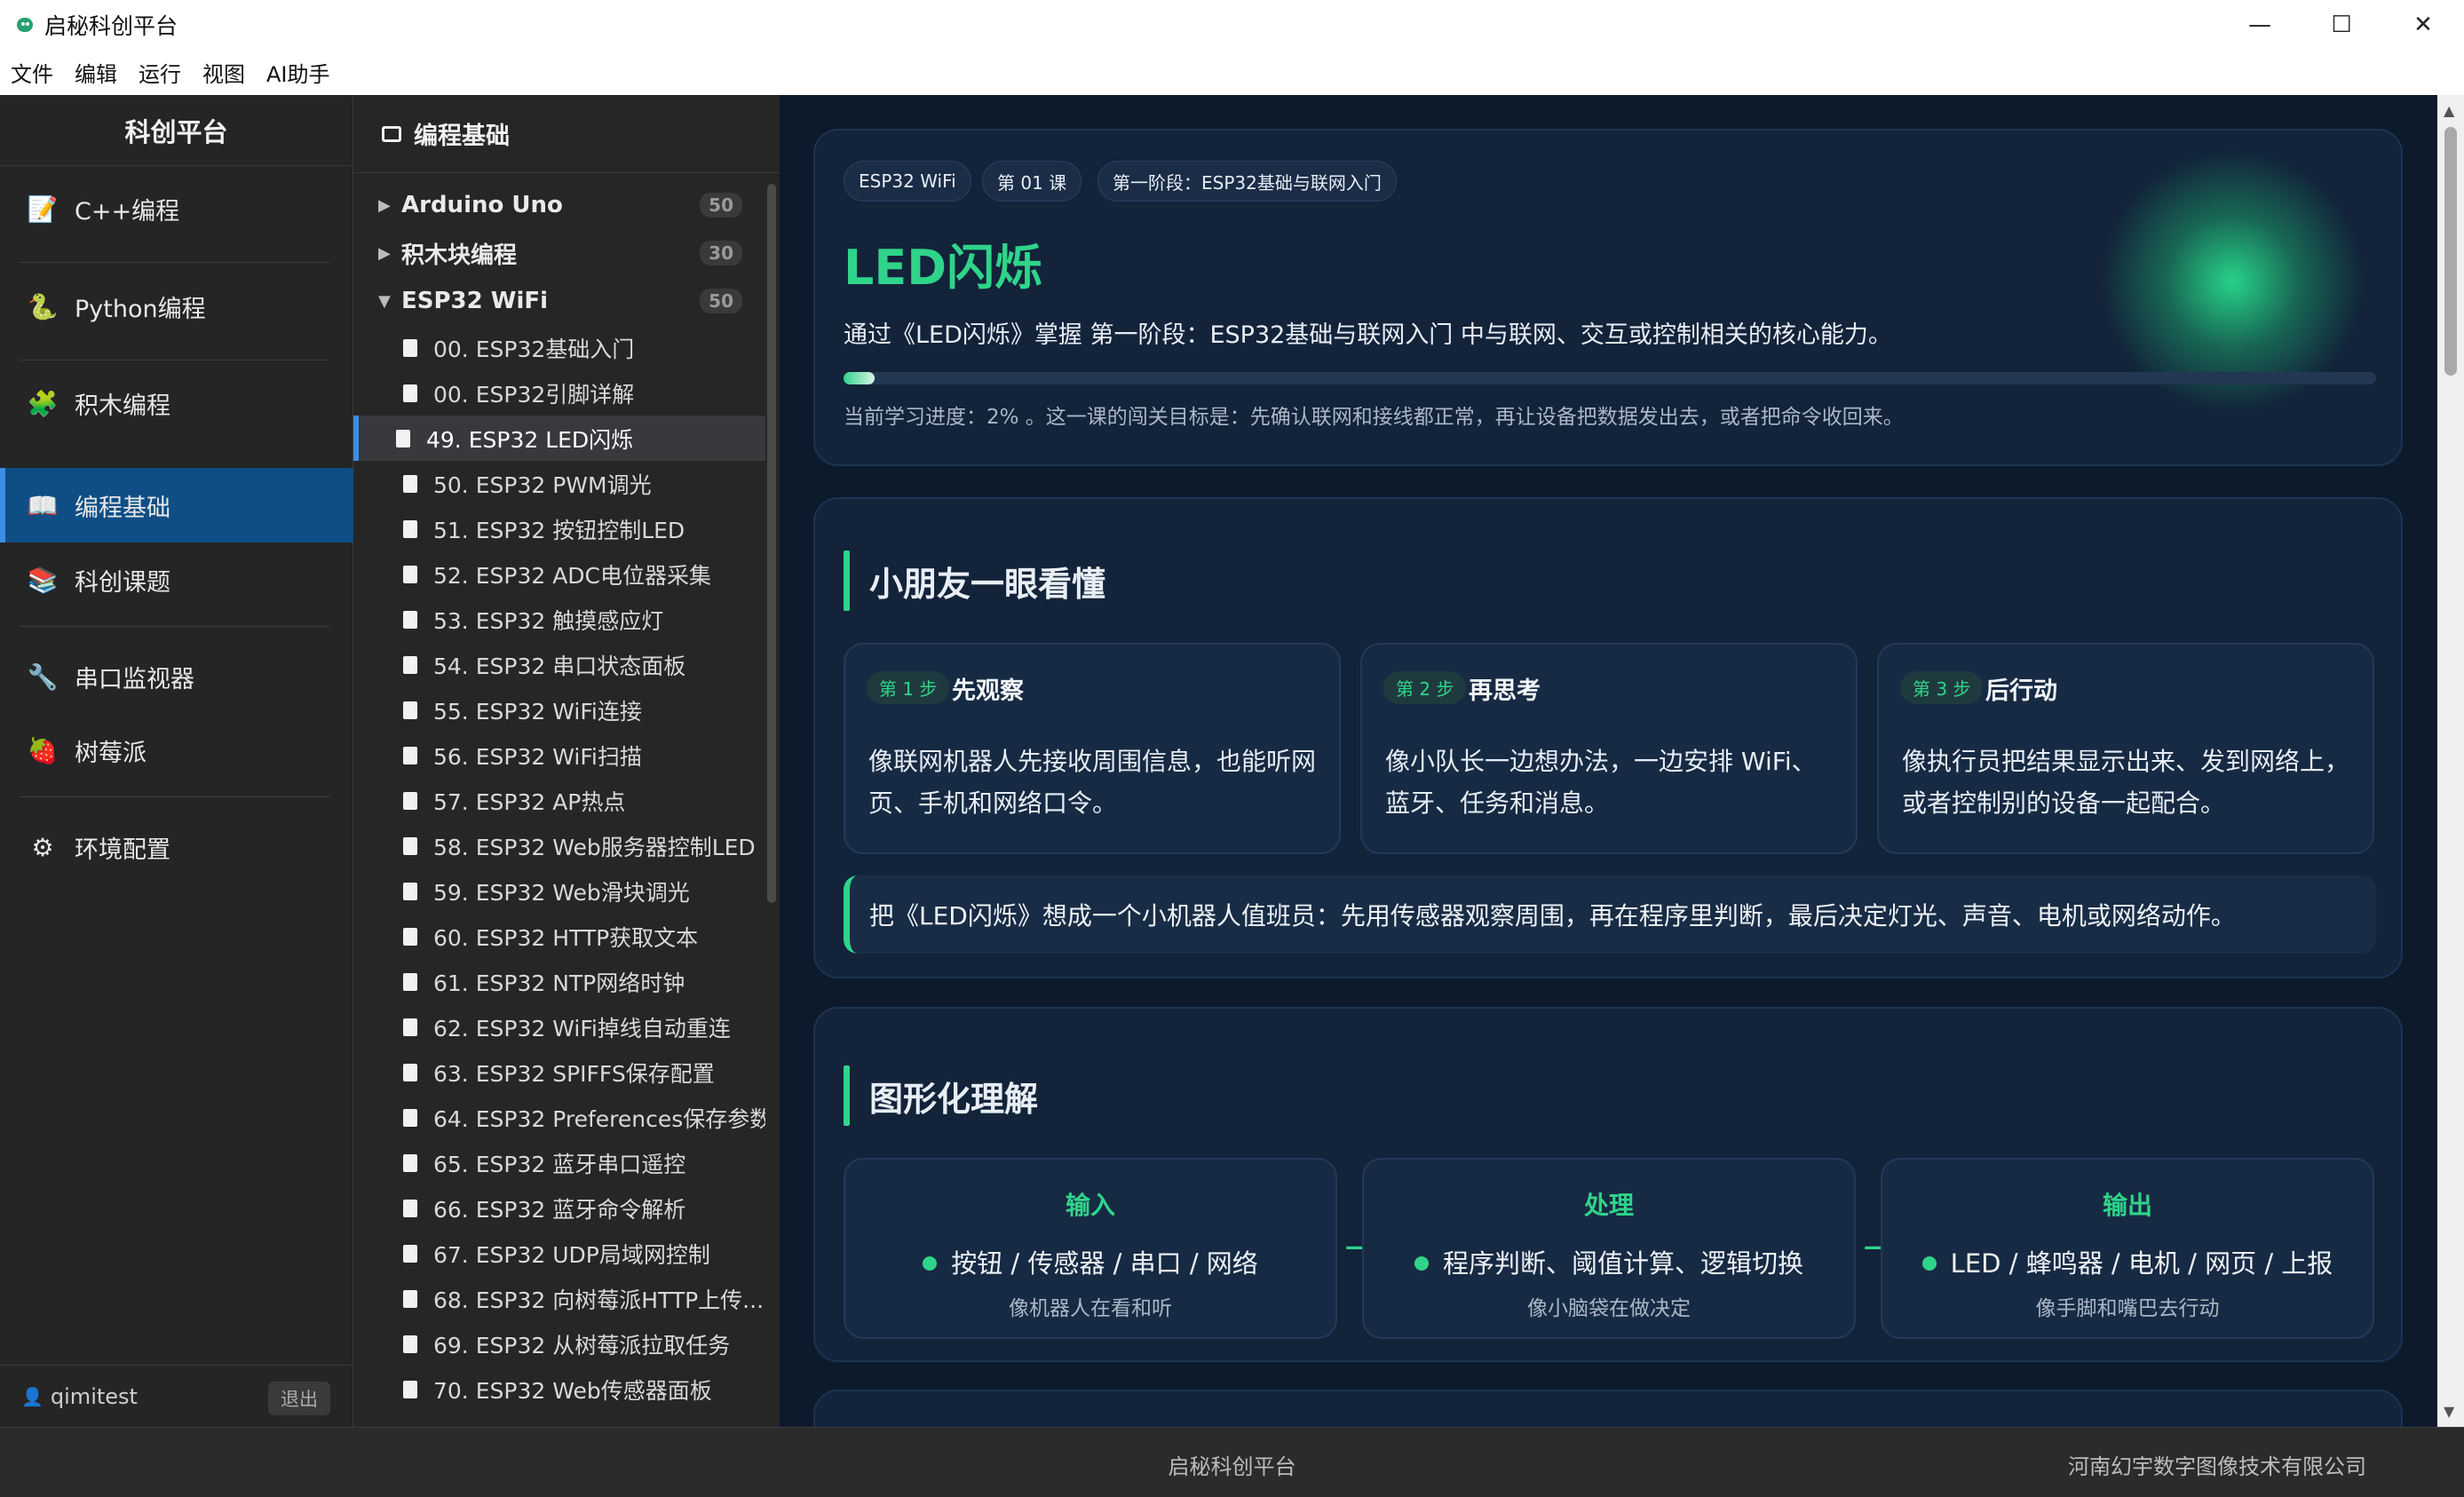  Describe the element at coordinates (2451, 251) in the screenshot. I see `scrollbar-thumb` at that location.